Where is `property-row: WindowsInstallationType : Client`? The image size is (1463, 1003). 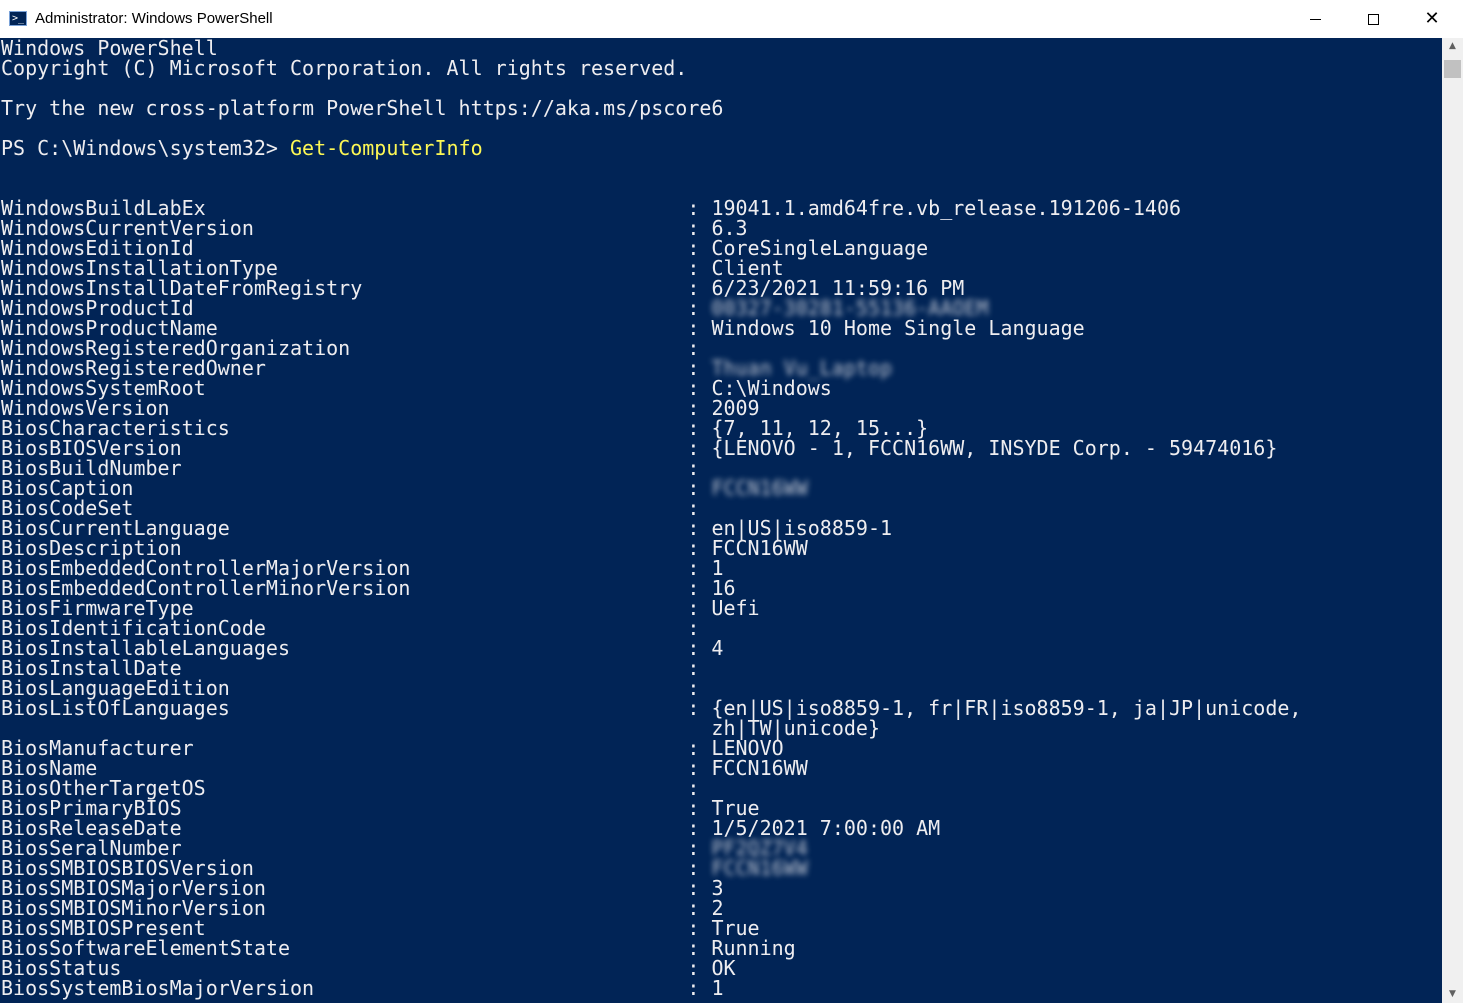 property-row: WindowsInstallationType : Client is located at coordinates (721, 268).